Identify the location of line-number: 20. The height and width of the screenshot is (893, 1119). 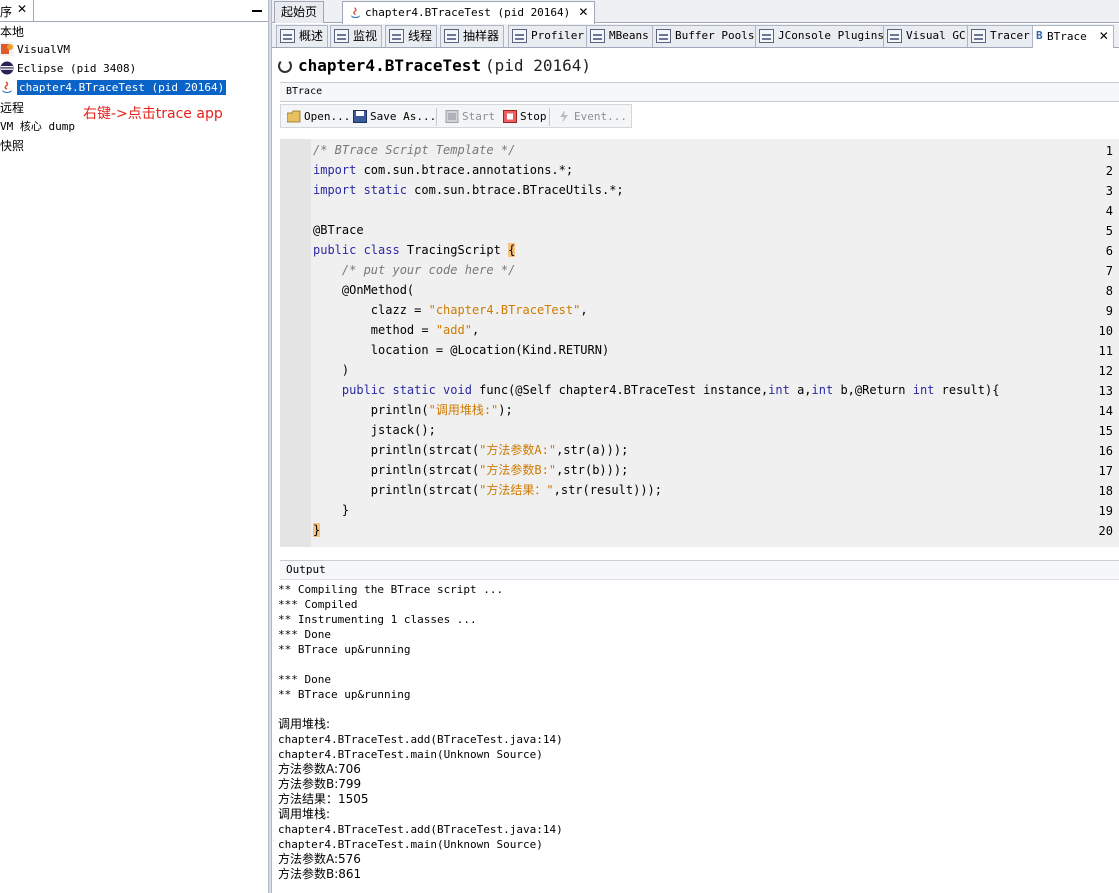
(1105, 531).